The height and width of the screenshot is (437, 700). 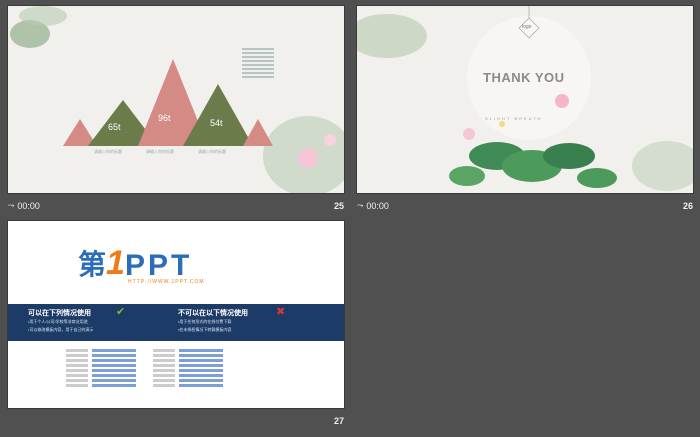 I want to click on slide-25-duration: 00:00, so click(x=28, y=206).